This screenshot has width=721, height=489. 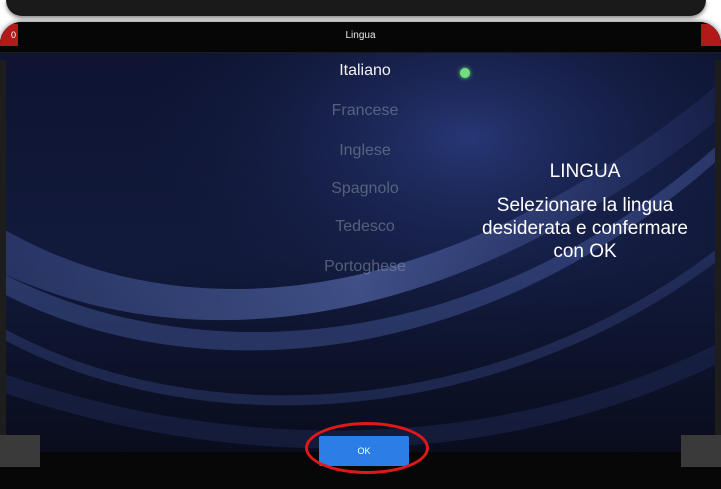 I want to click on bottom-left-panel, so click(x=20, y=451).